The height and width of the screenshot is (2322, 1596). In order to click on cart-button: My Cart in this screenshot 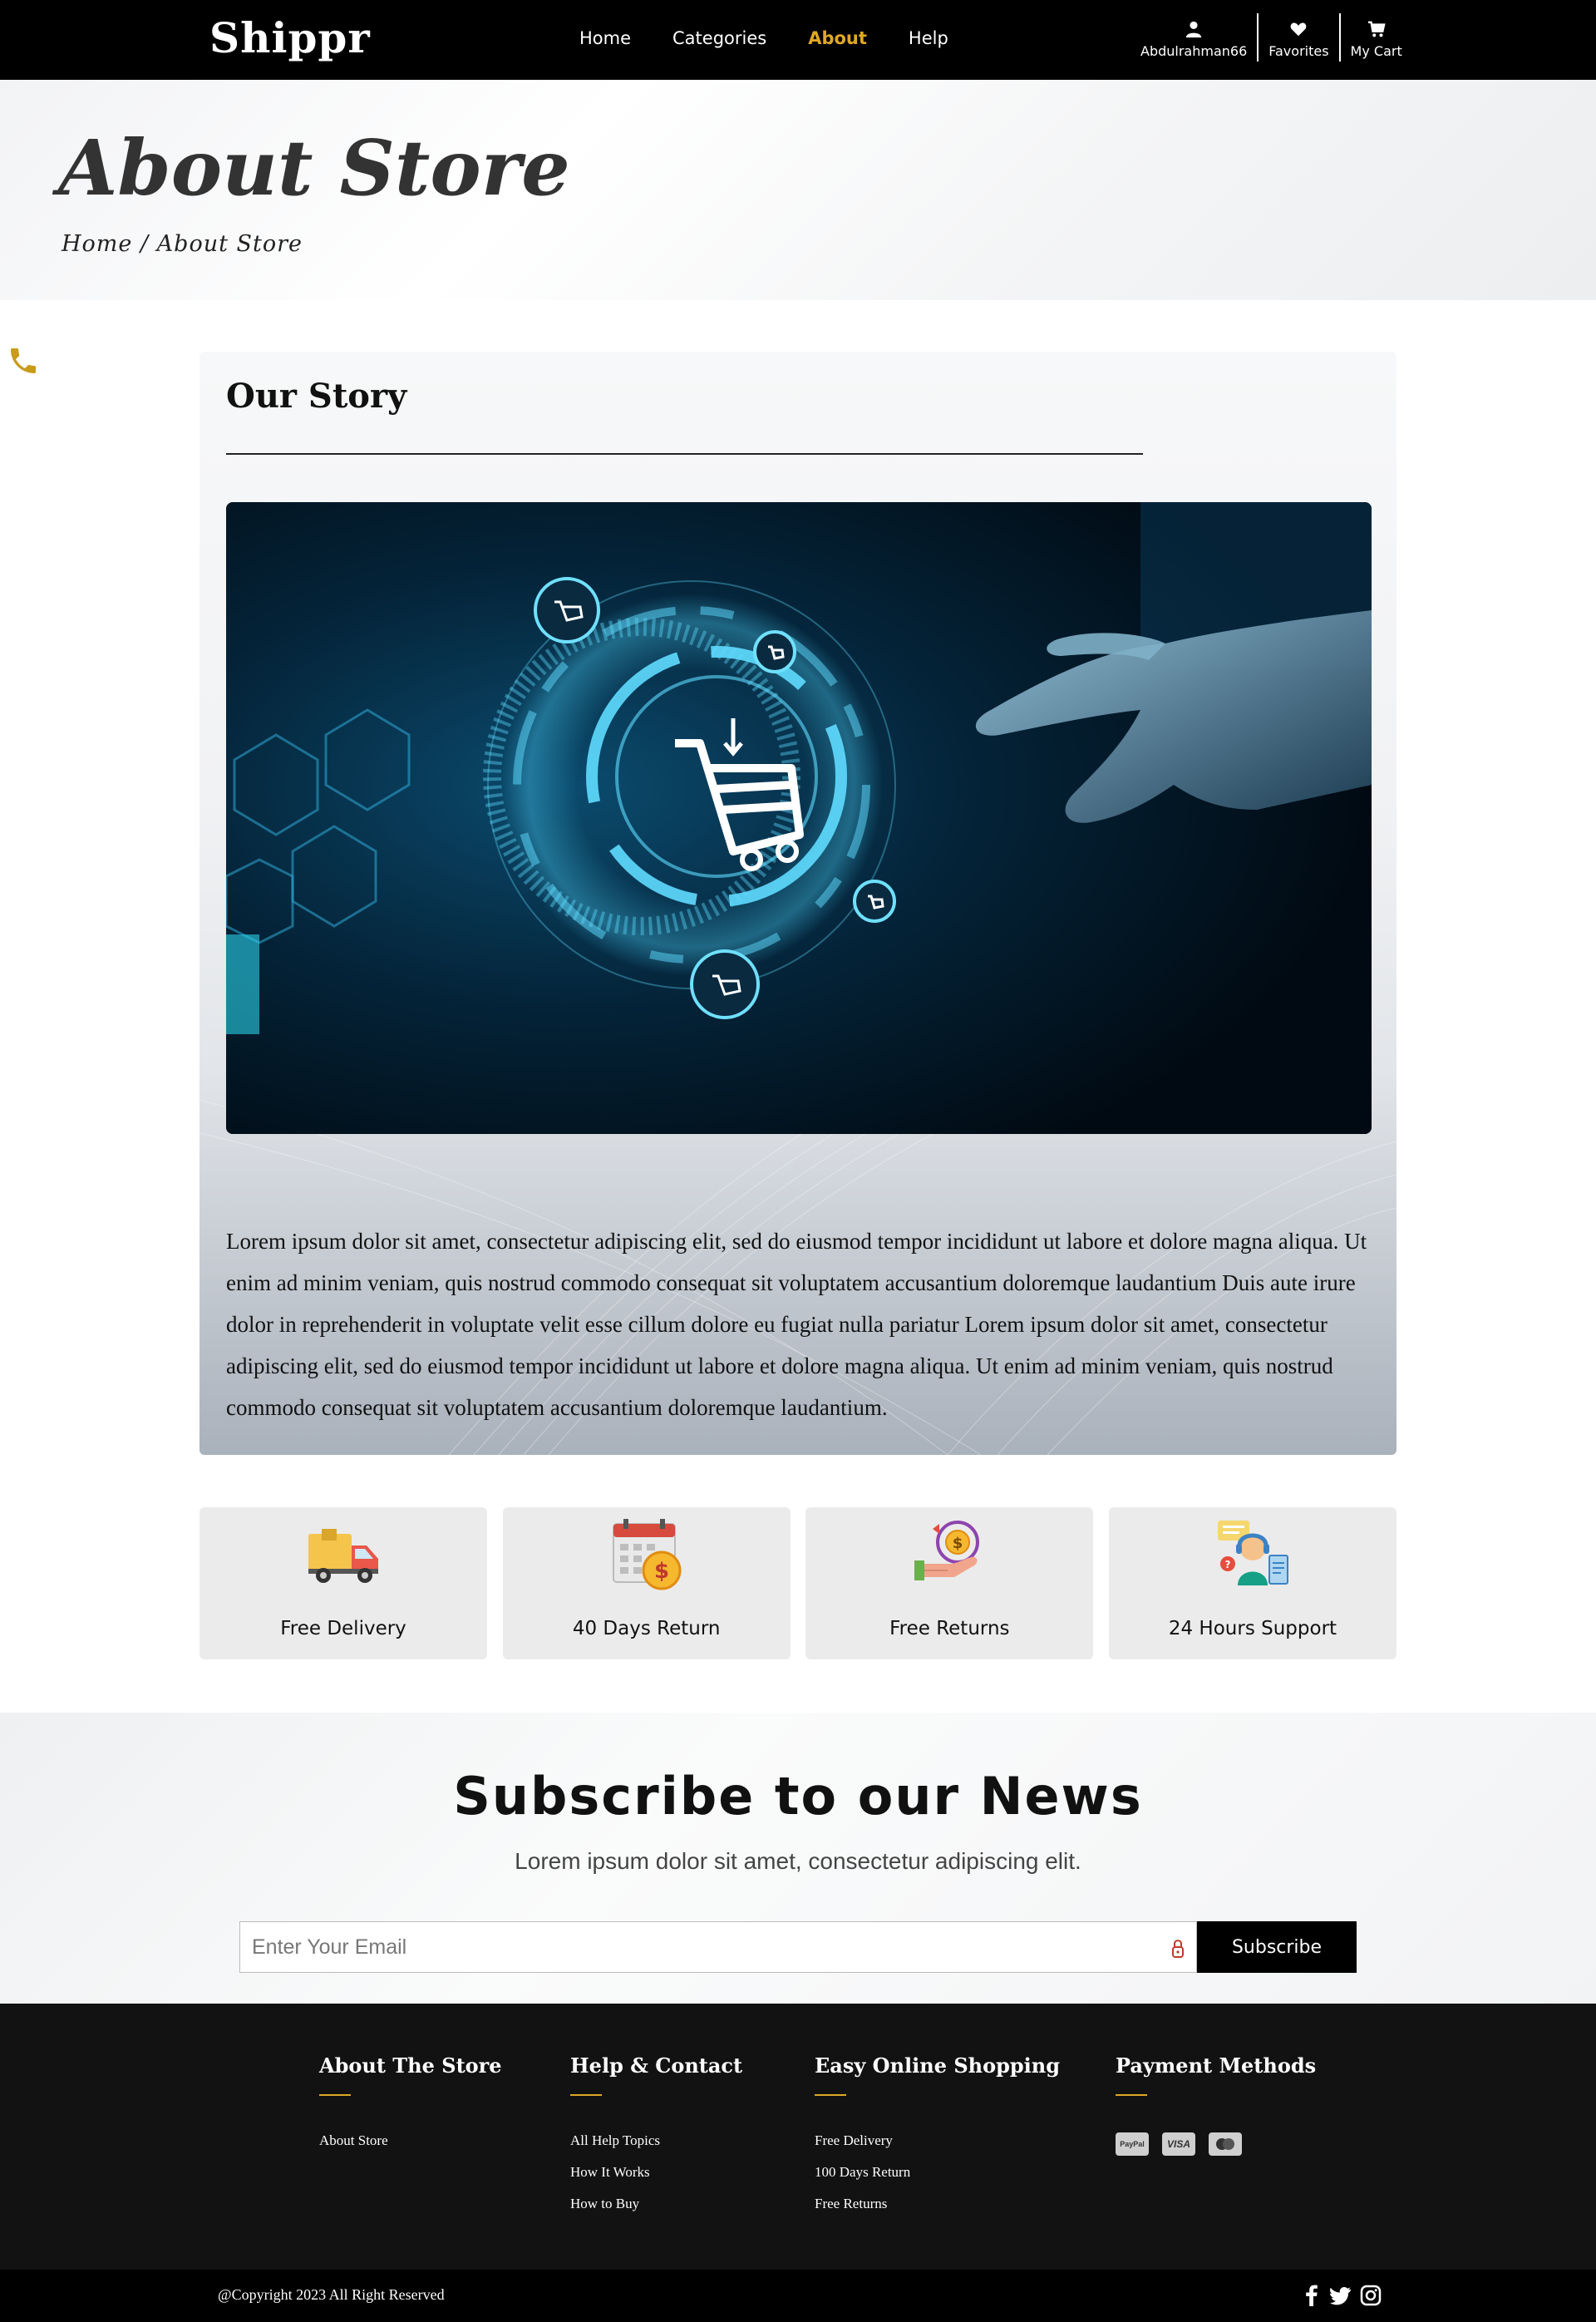, I will do `click(1376, 39)`.